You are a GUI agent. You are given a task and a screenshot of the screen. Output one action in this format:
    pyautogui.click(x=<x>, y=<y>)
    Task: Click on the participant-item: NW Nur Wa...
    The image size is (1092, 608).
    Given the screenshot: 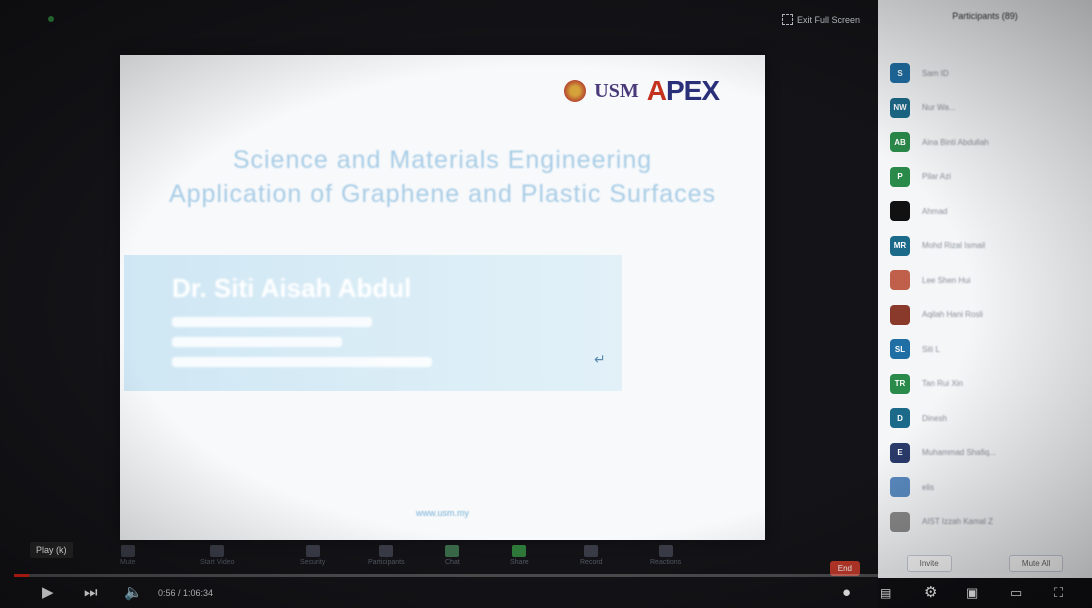 What is the action you would take?
    pyautogui.click(x=991, y=108)
    